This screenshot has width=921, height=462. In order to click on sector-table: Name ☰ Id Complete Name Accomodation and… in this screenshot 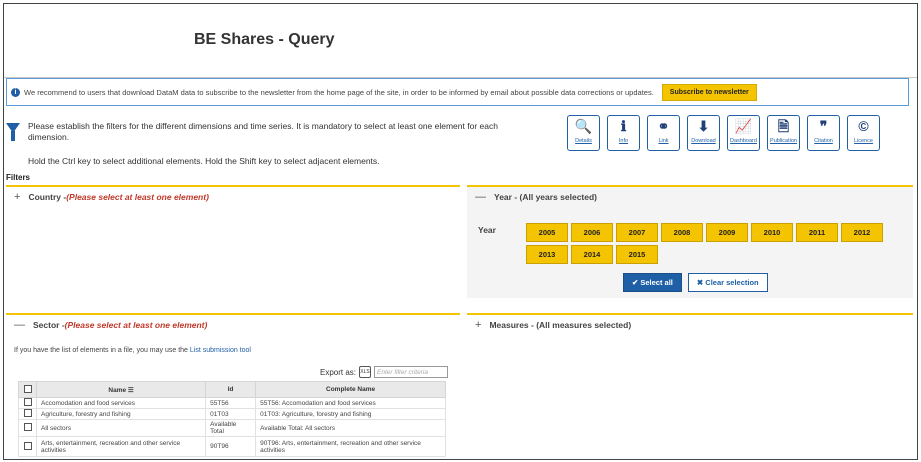, I will do `click(232, 419)`.